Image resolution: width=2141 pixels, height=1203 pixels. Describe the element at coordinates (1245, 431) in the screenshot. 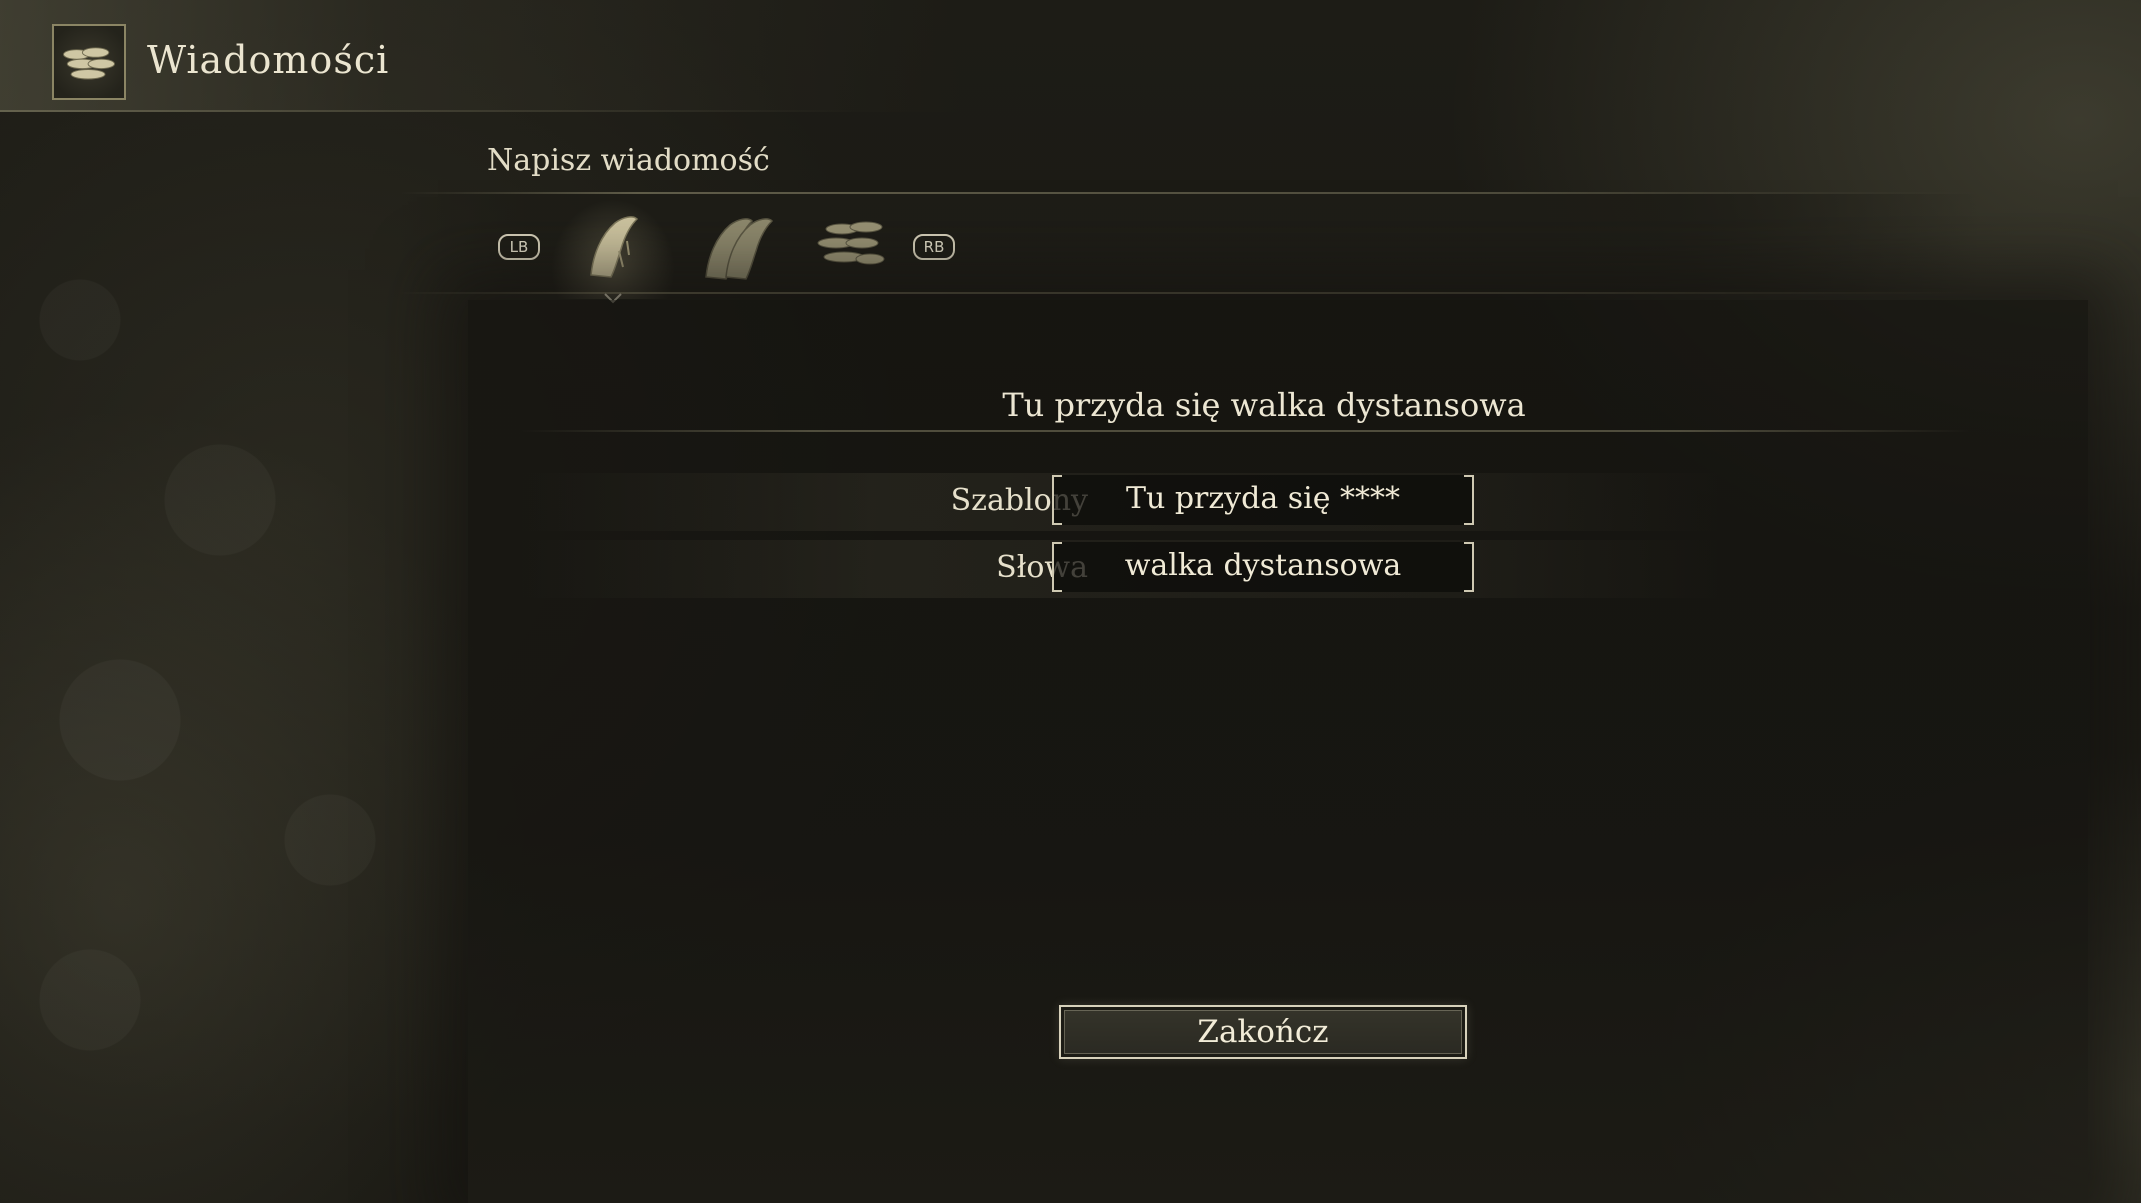

I see `preview-divider` at that location.